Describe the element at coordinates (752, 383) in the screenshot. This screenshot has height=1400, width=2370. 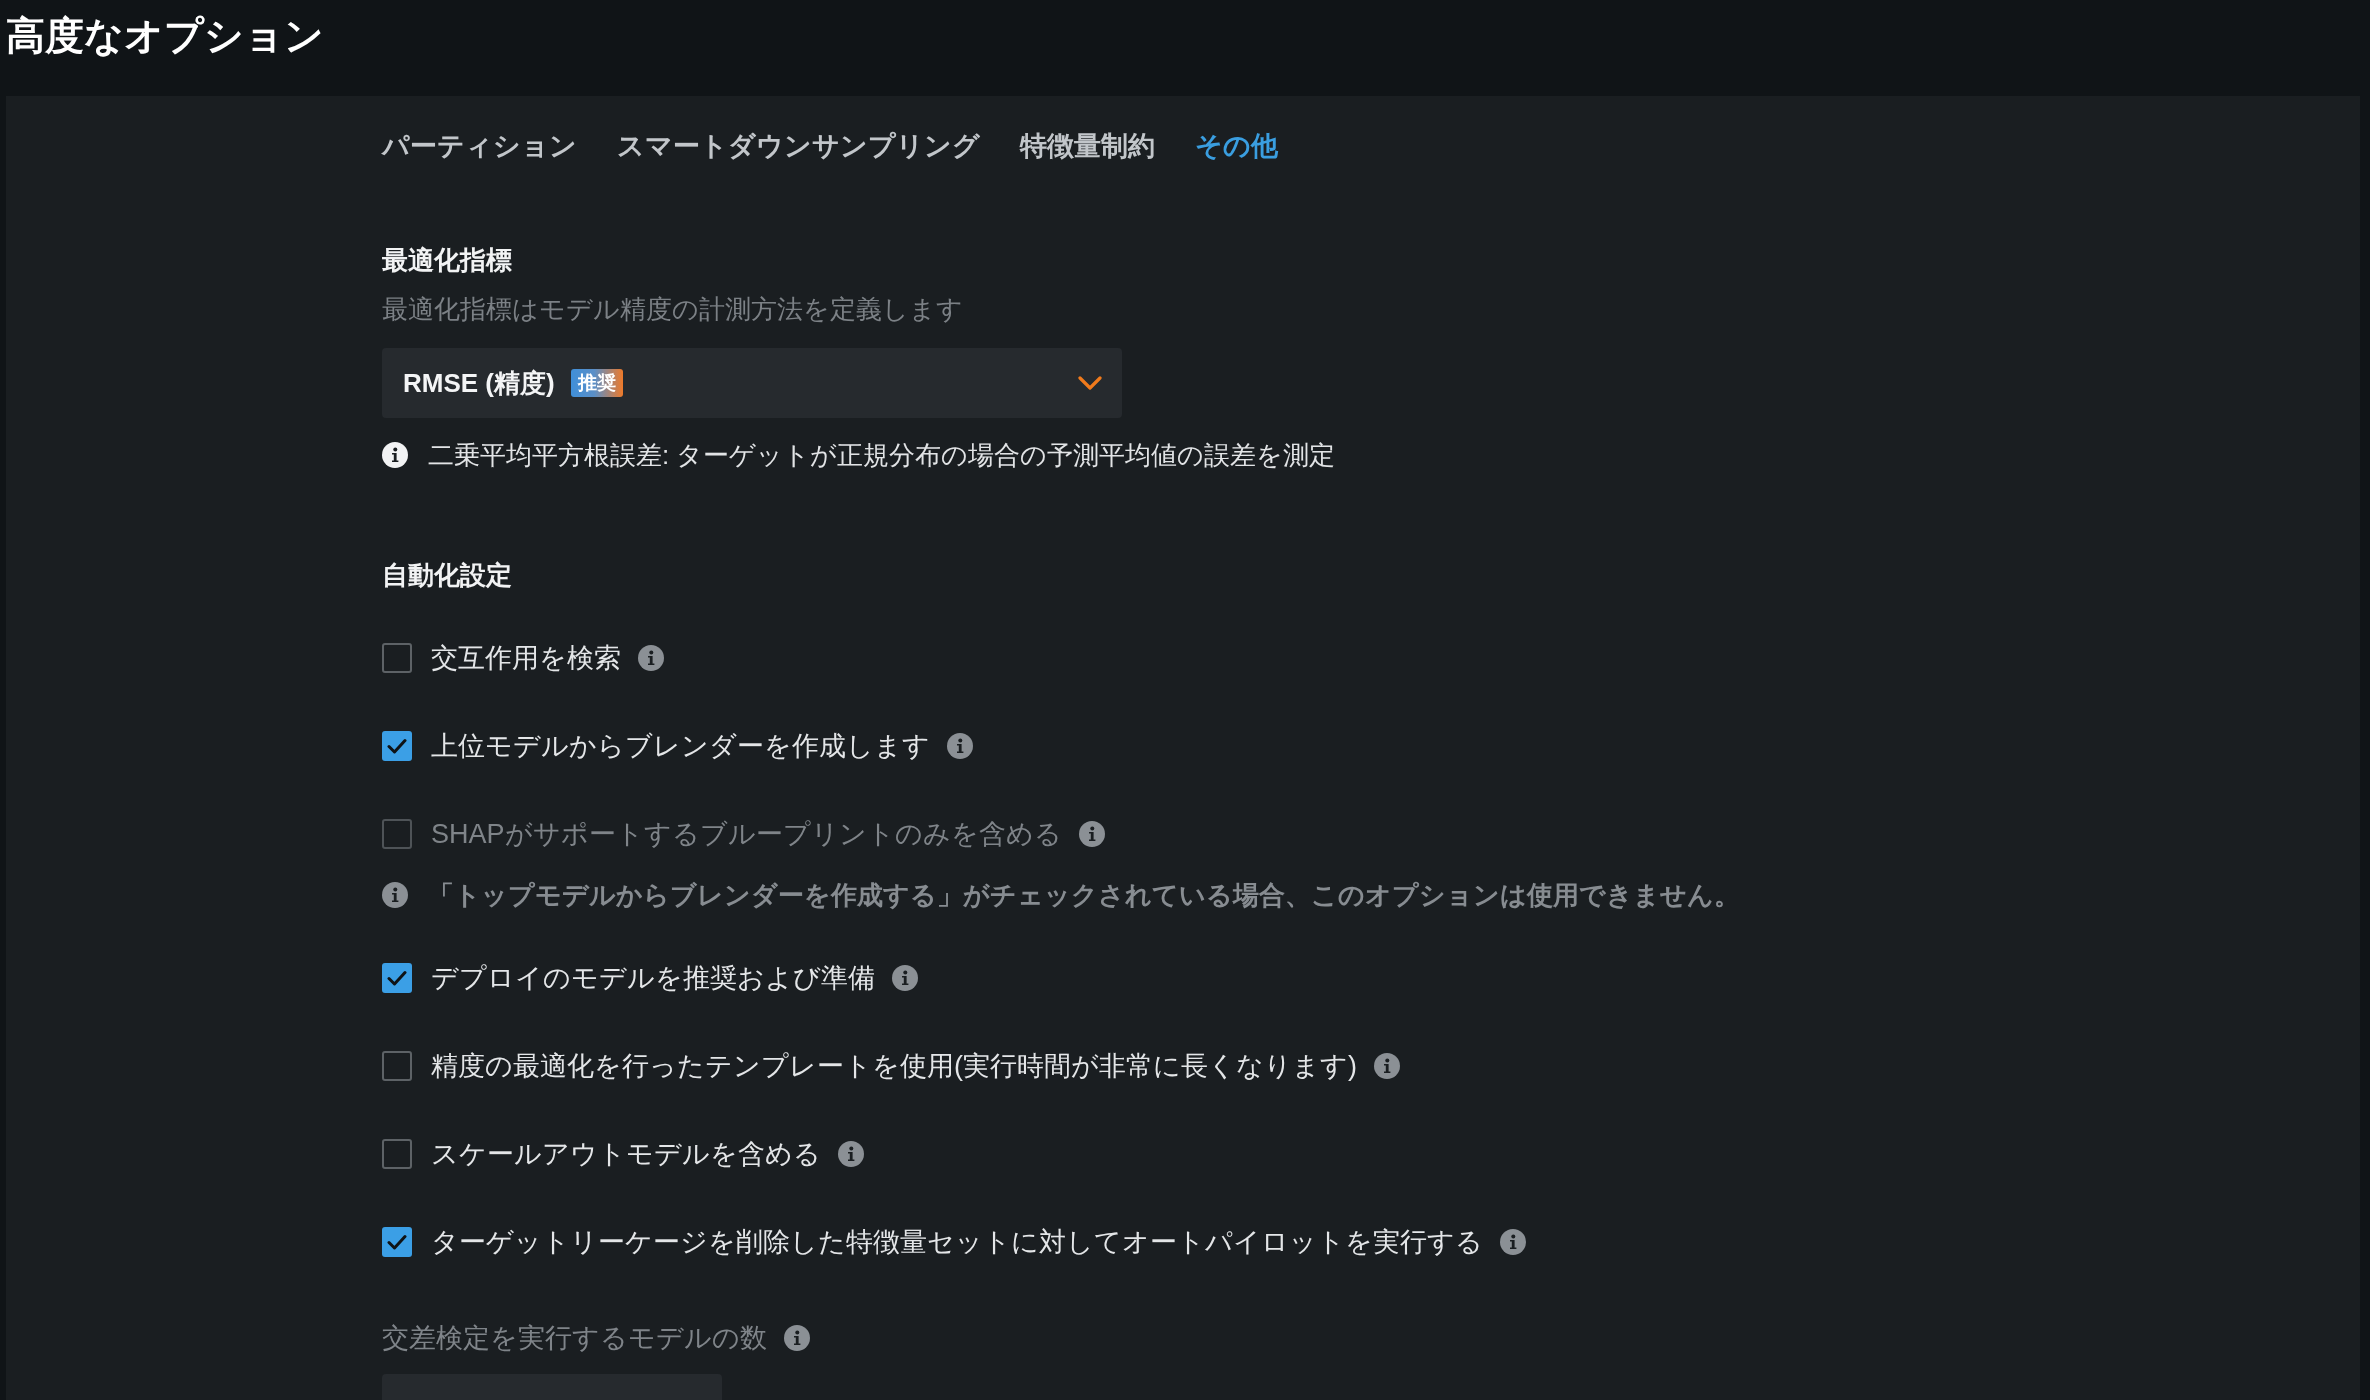
I see `metric-select: RMSE (精度) 推奨` at that location.